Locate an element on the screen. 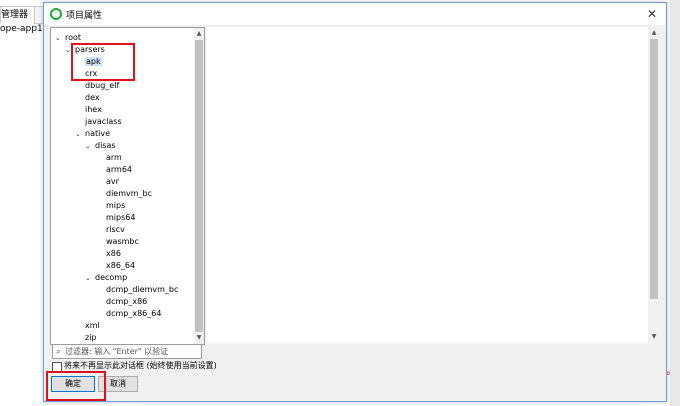 This screenshot has width=680, height=406. tree-node-dcmp-diemvm-bc: dcmp_diemvm_bc is located at coordinates (142, 290).